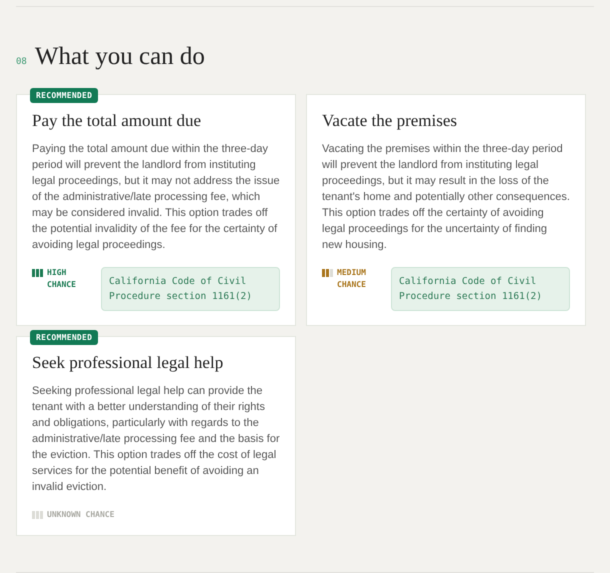 Image resolution: width=610 pixels, height=573 pixels. What do you see at coordinates (128, 363) in the screenshot?
I see `option-title: Seek professional legal help` at bounding box center [128, 363].